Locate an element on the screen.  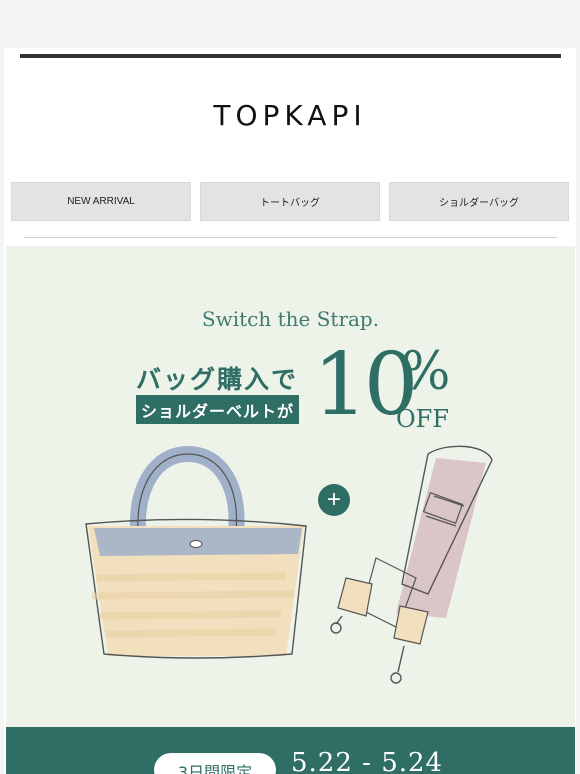
banner-headline: バッグ購入で is located at coordinates (217, 379).